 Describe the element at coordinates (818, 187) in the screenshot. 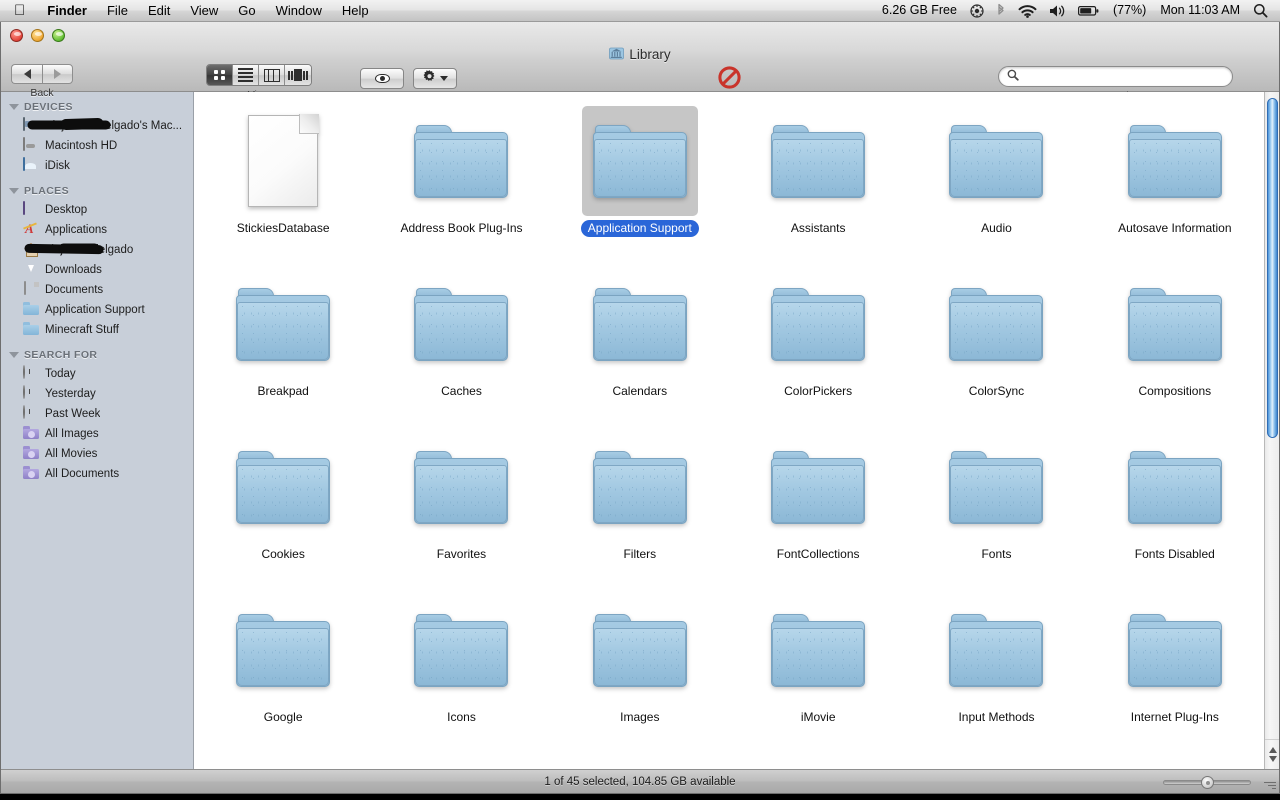

I see `file-item: Assistants` at that location.